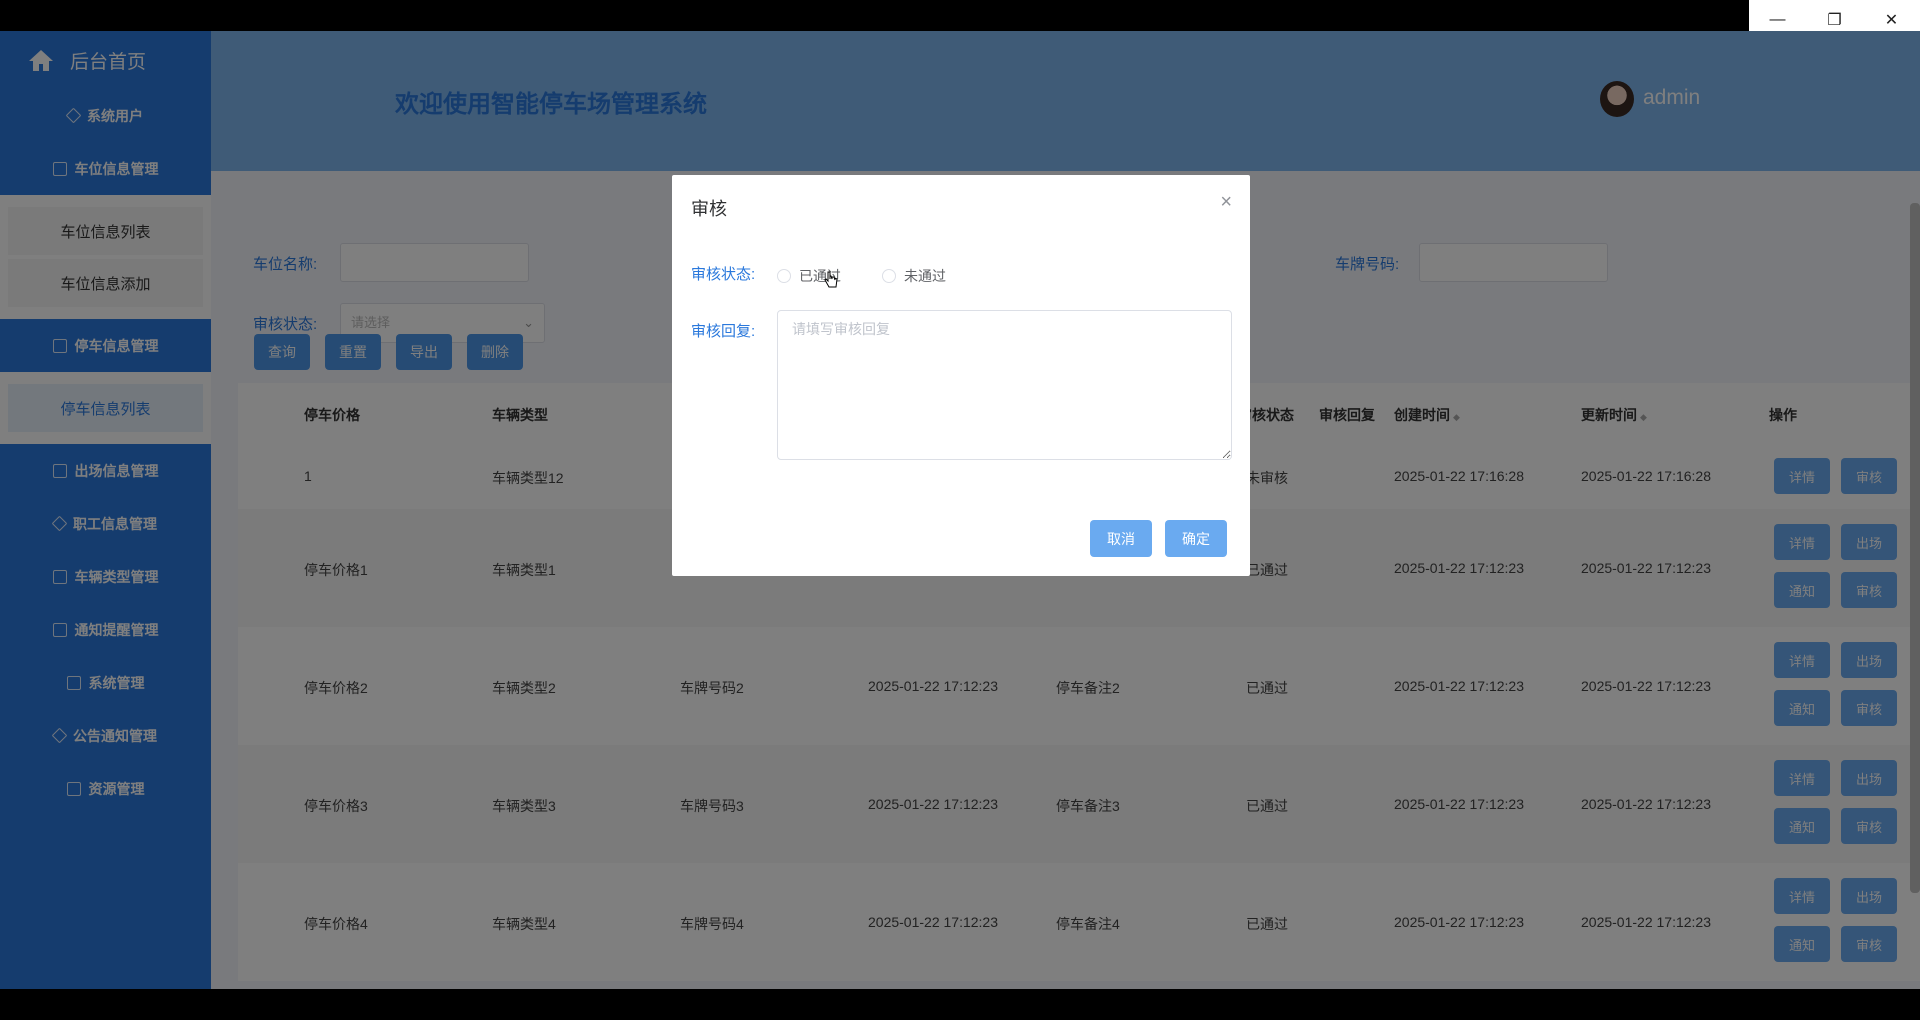 This screenshot has width=1920, height=1020. Describe the element at coordinates (1226, 202) in the screenshot. I see `close-icon: ×` at that location.